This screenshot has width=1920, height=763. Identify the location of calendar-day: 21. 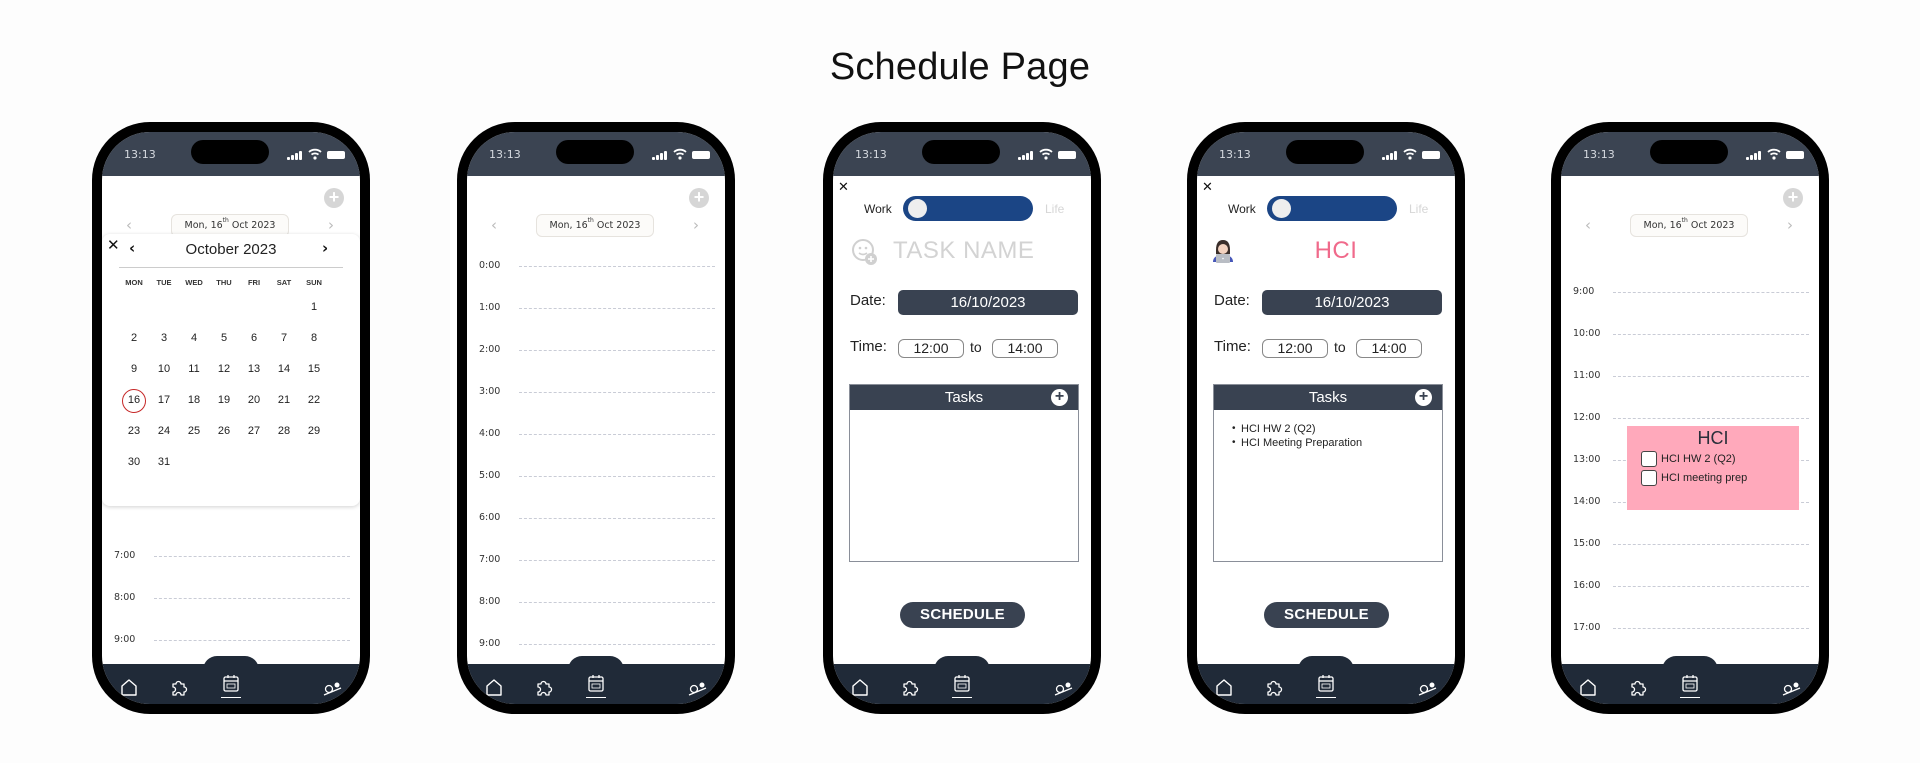
(284, 404).